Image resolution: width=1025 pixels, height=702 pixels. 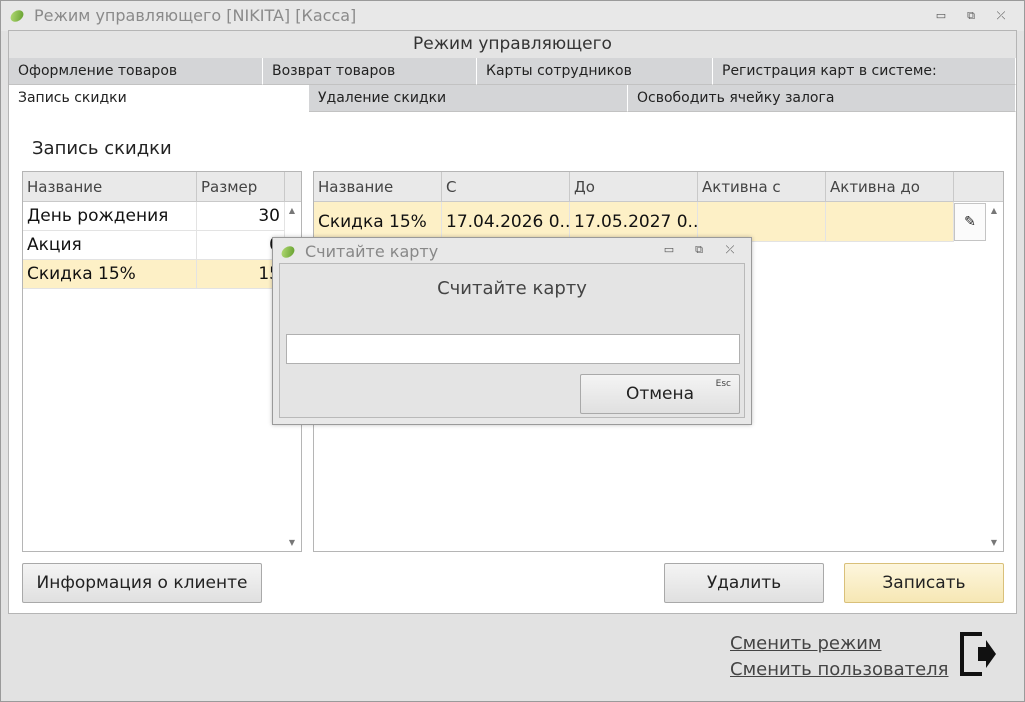 What do you see at coordinates (370, 71) in the screenshot?
I see `tab-goods-return: Возврат товаров` at bounding box center [370, 71].